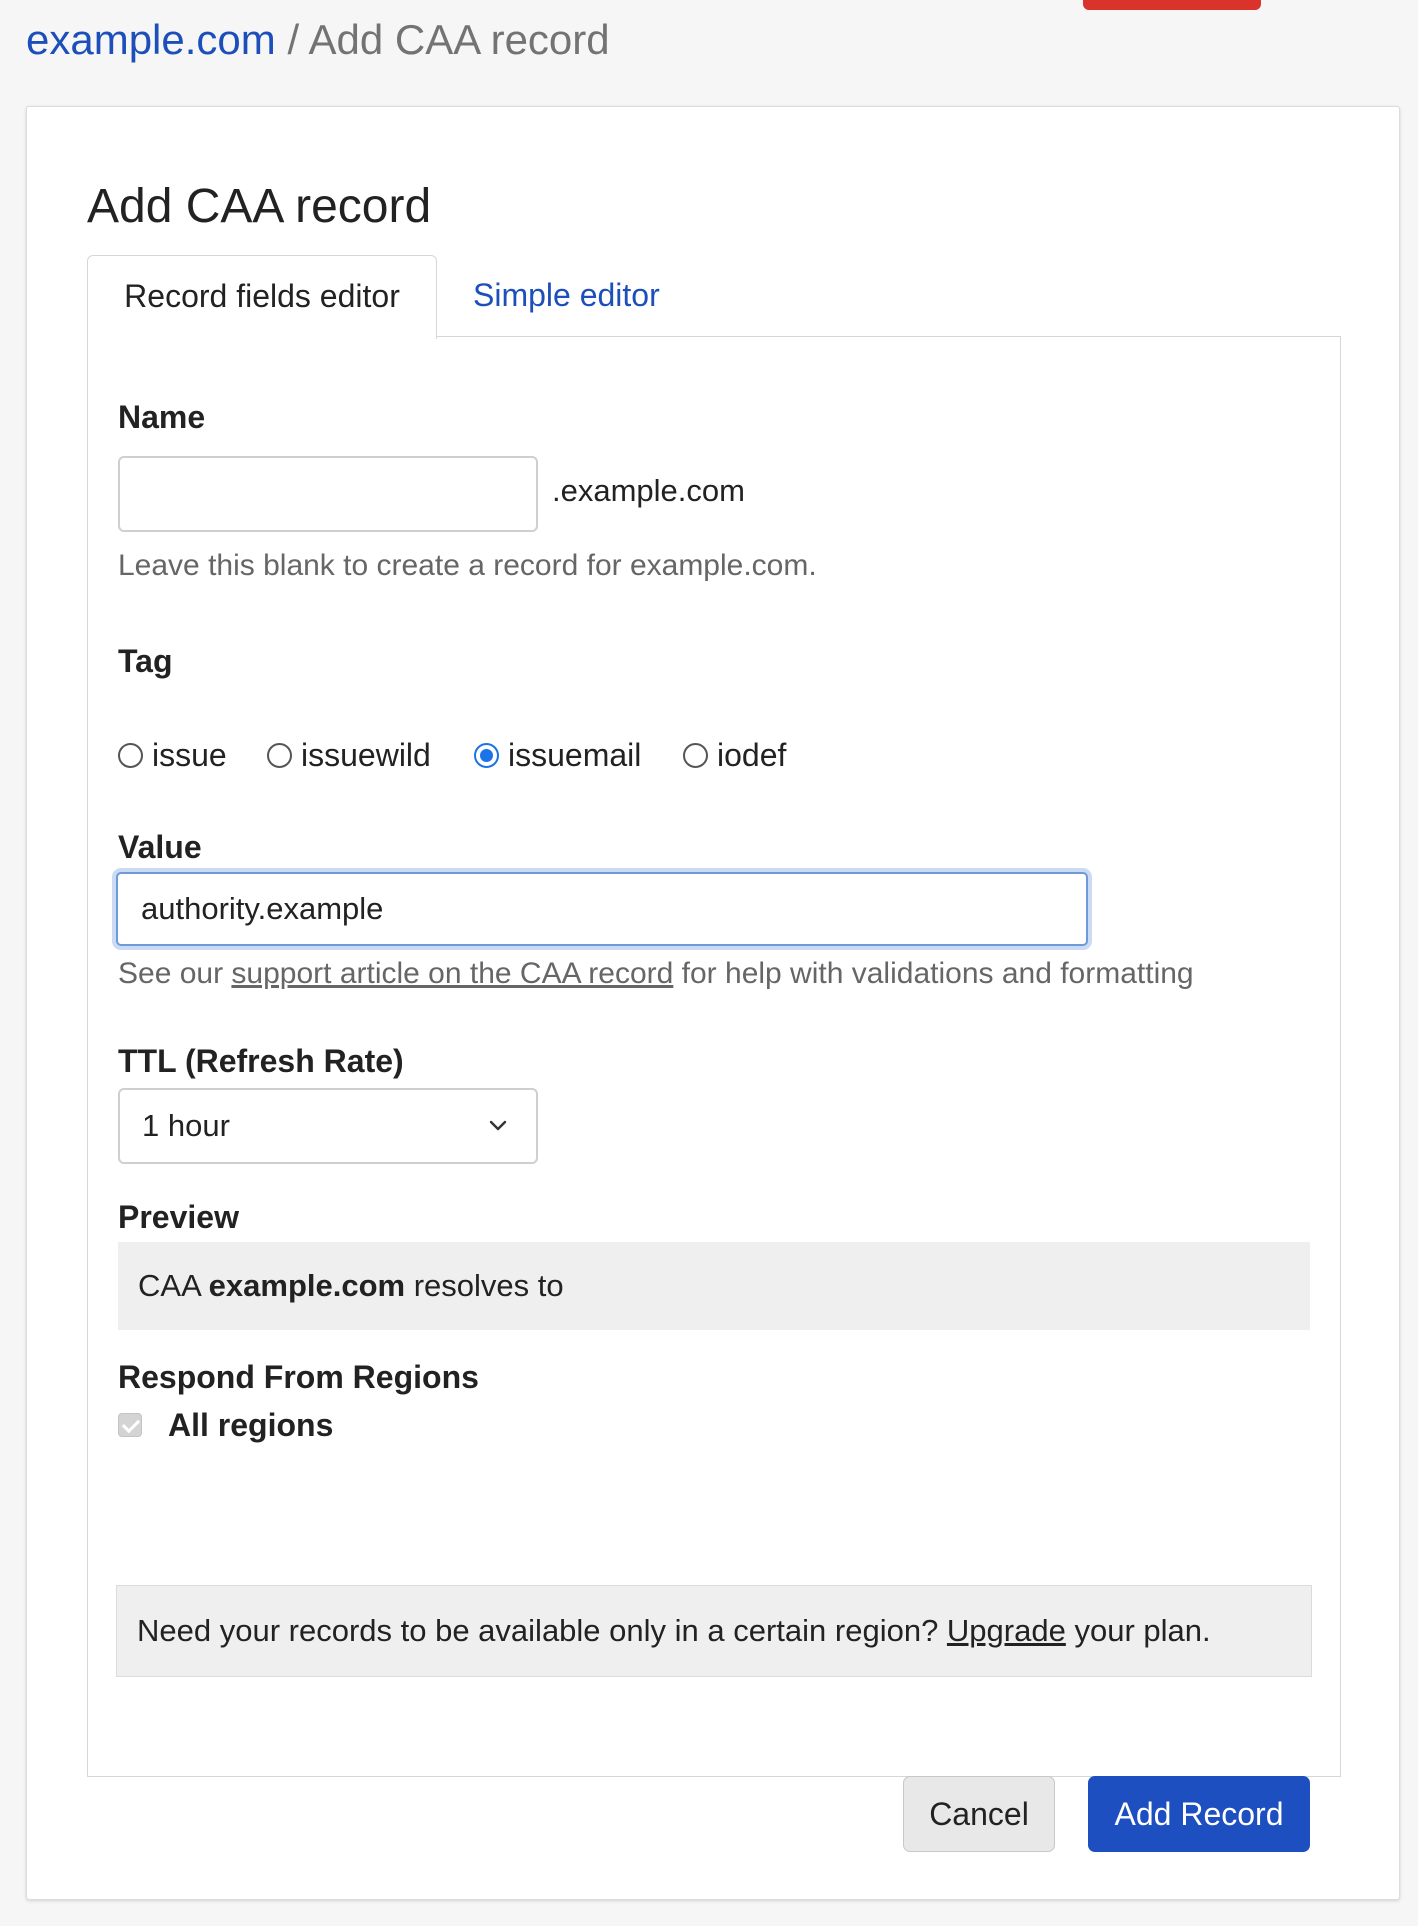 This screenshot has height=1926, width=1418. Describe the element at coordinates (298, 1377) in the screenshot. I see `regions-label: Respond From Regions` at that location.